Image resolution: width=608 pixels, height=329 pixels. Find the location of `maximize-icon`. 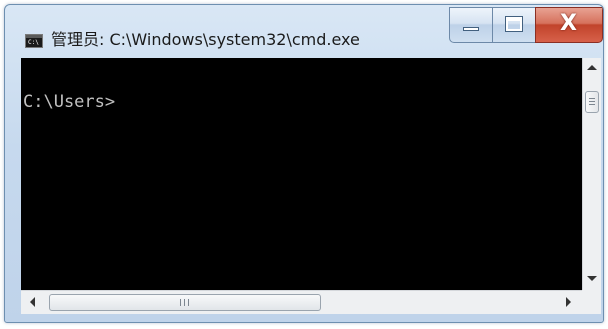

maximize-icon is located at coordinates (514, 24).